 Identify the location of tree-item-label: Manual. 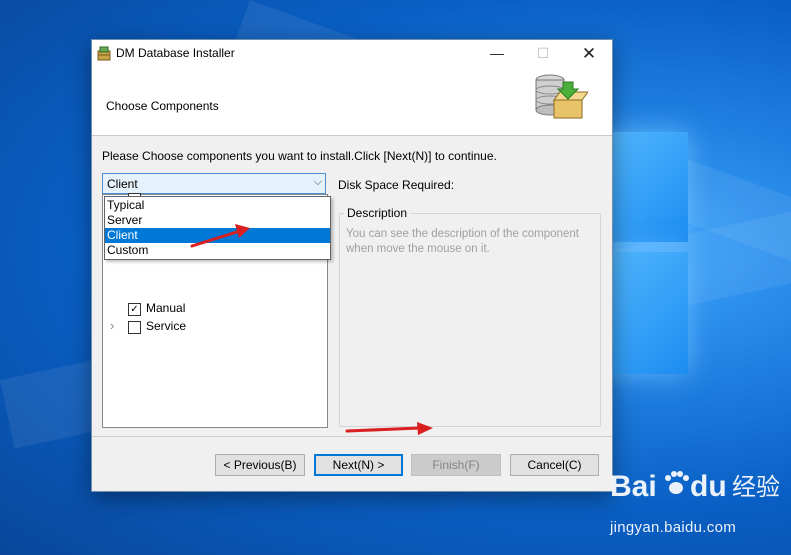
(166, 308).